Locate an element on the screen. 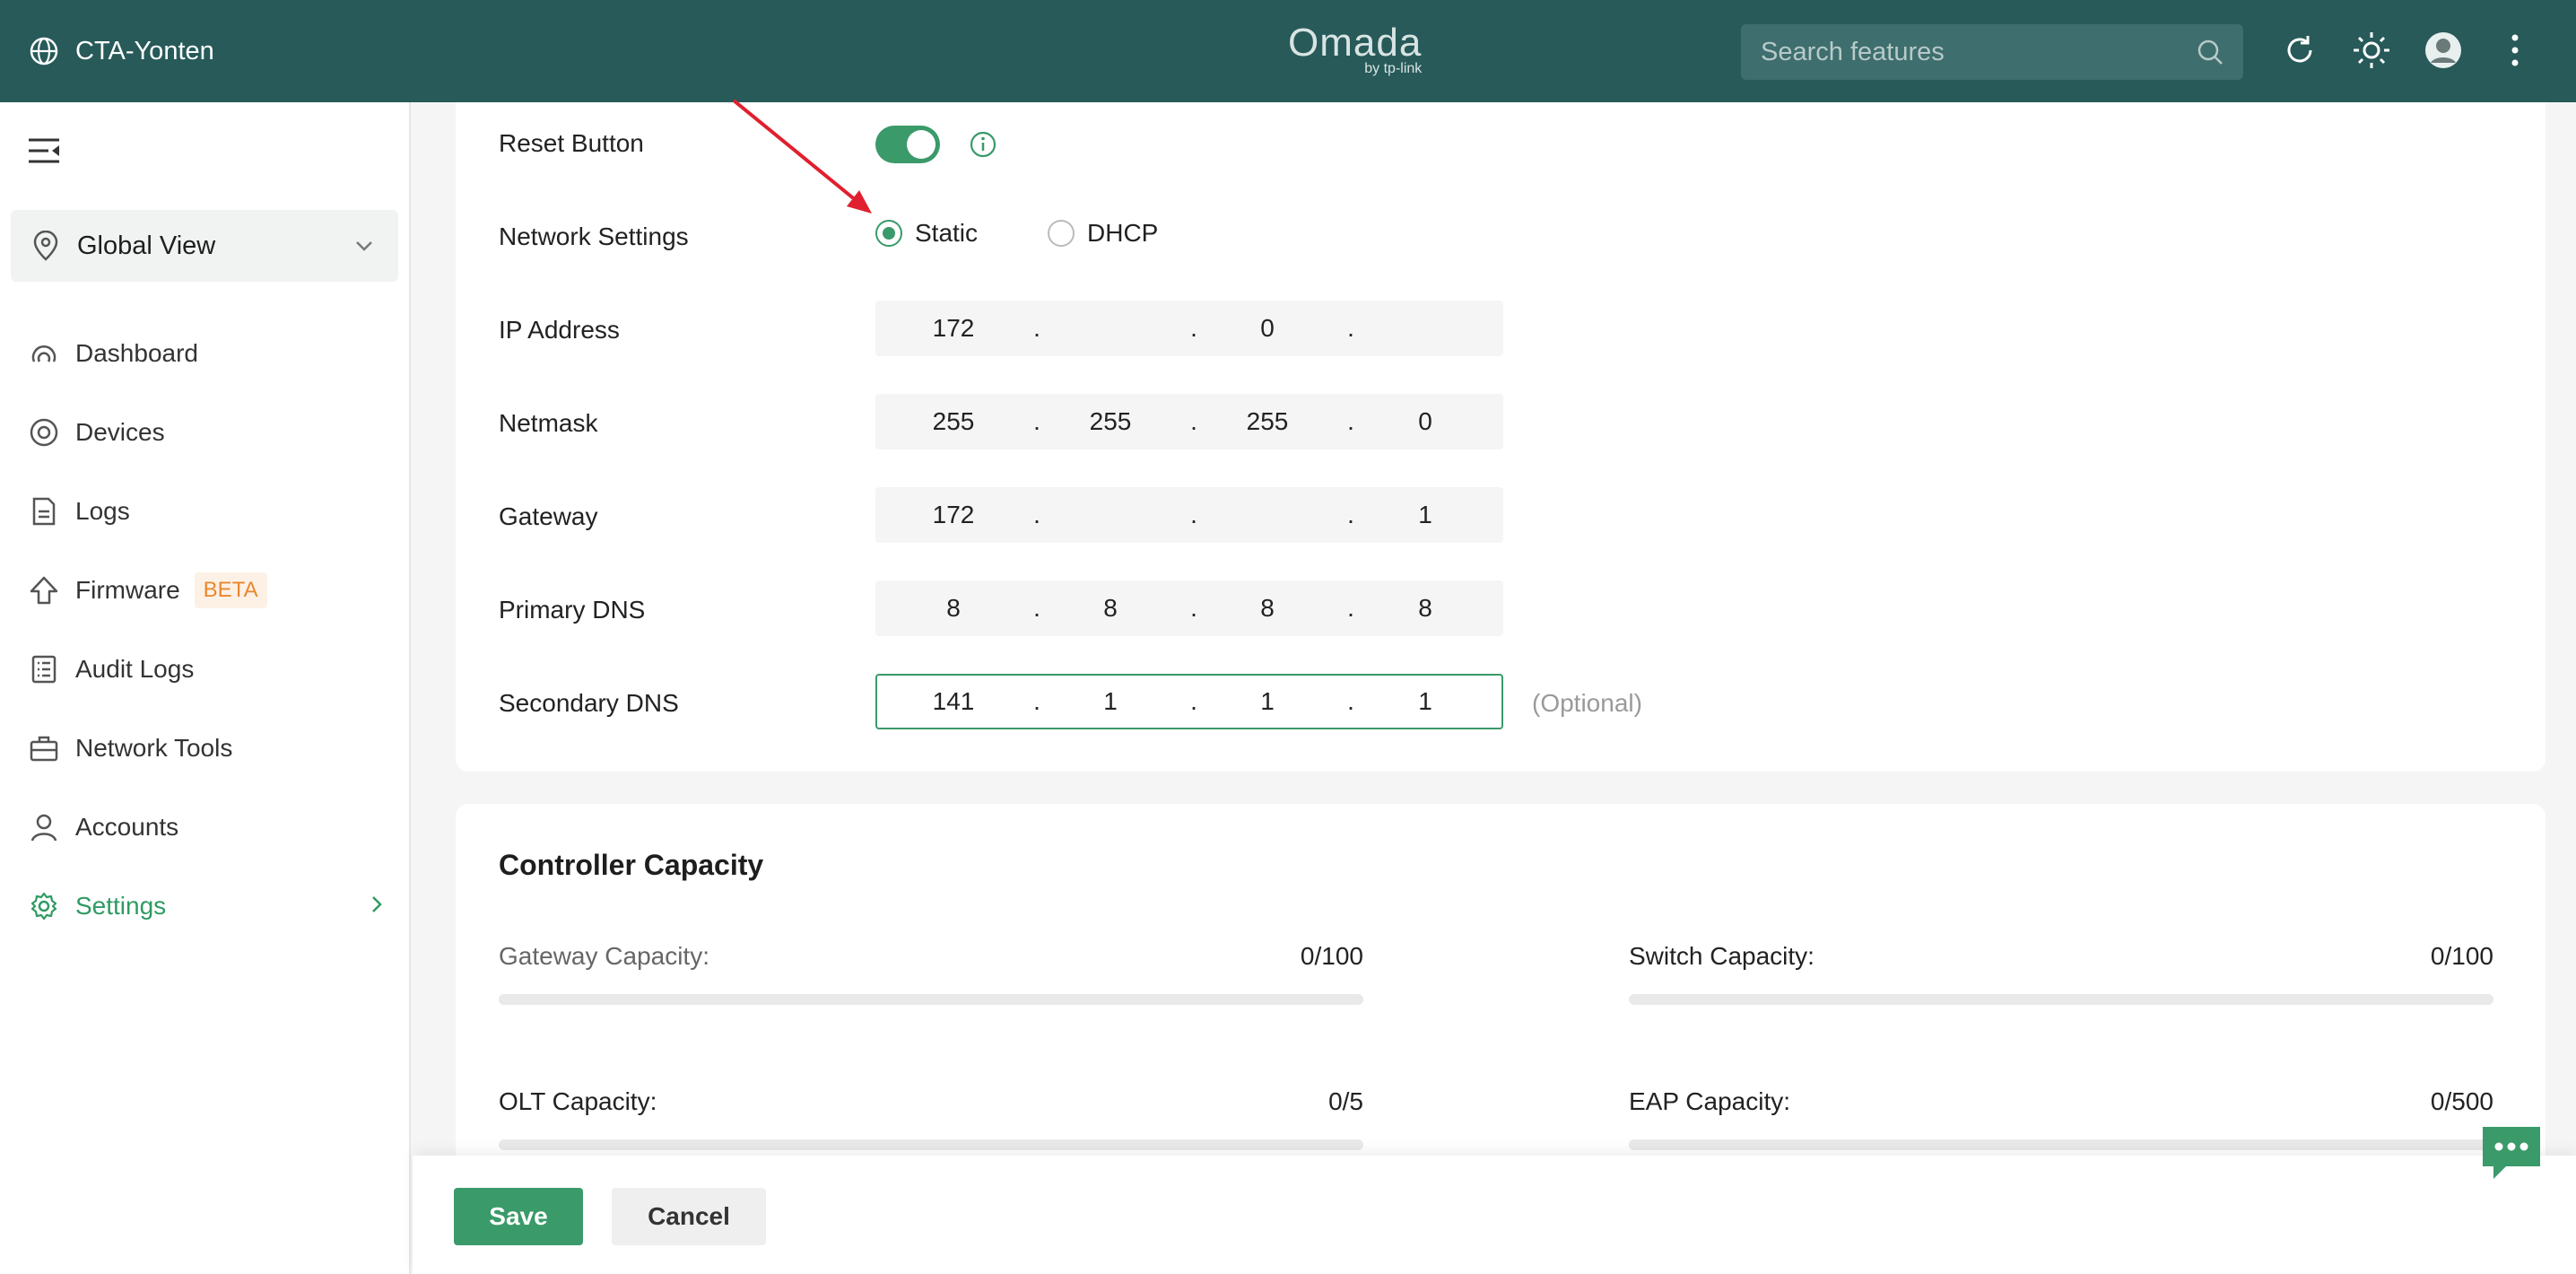 This screenshot has width=2576, height=1274. globe-icon is located at coordinates (44, 51).